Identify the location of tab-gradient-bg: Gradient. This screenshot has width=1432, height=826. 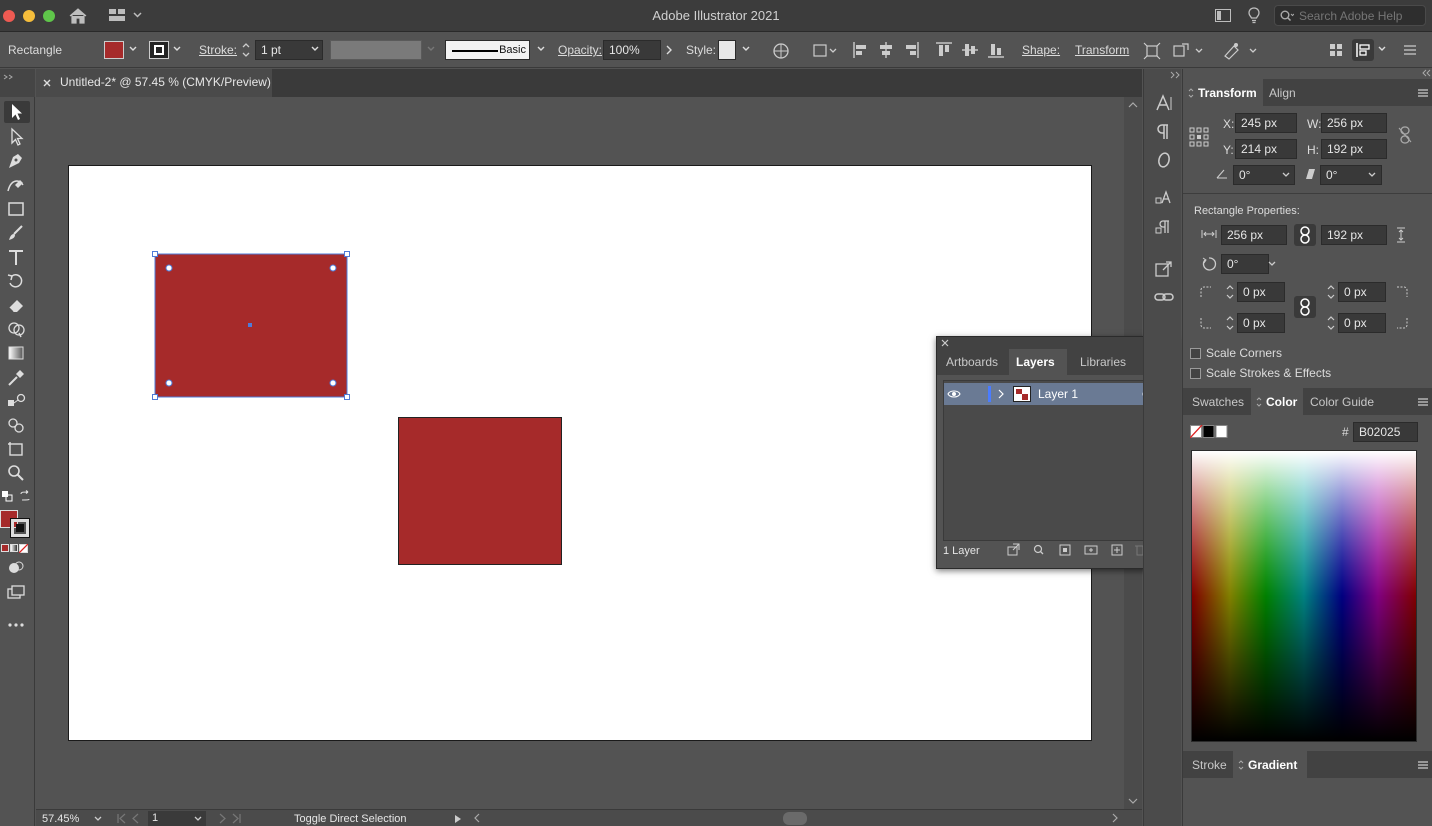
(1270, 764).